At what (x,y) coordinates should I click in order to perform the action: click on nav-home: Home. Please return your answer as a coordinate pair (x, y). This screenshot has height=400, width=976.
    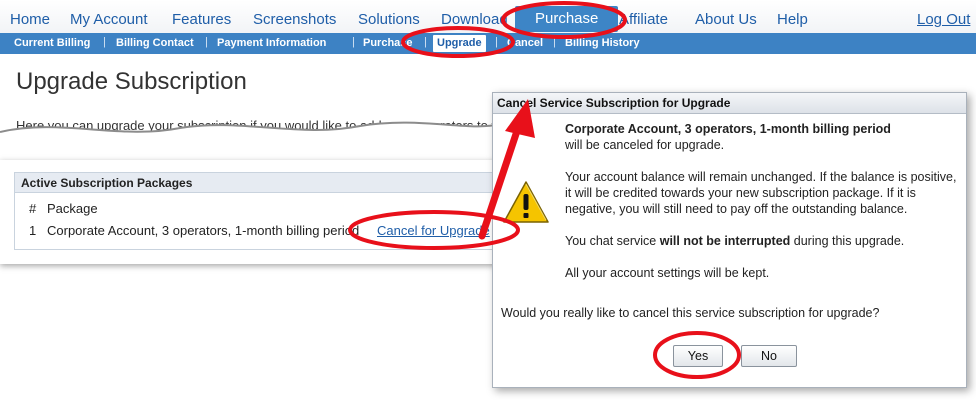
    Looking at the image, I should click on (30, 19).